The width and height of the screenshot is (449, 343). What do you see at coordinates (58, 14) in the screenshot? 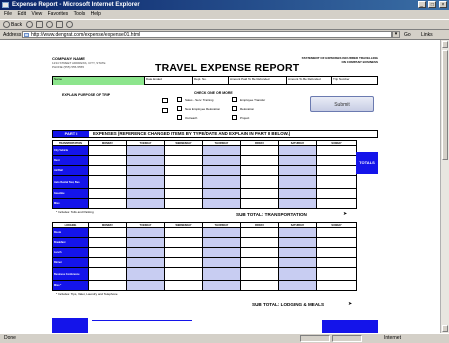
I see `menu-favorites: Favorites` at bounding box center [58, 14].